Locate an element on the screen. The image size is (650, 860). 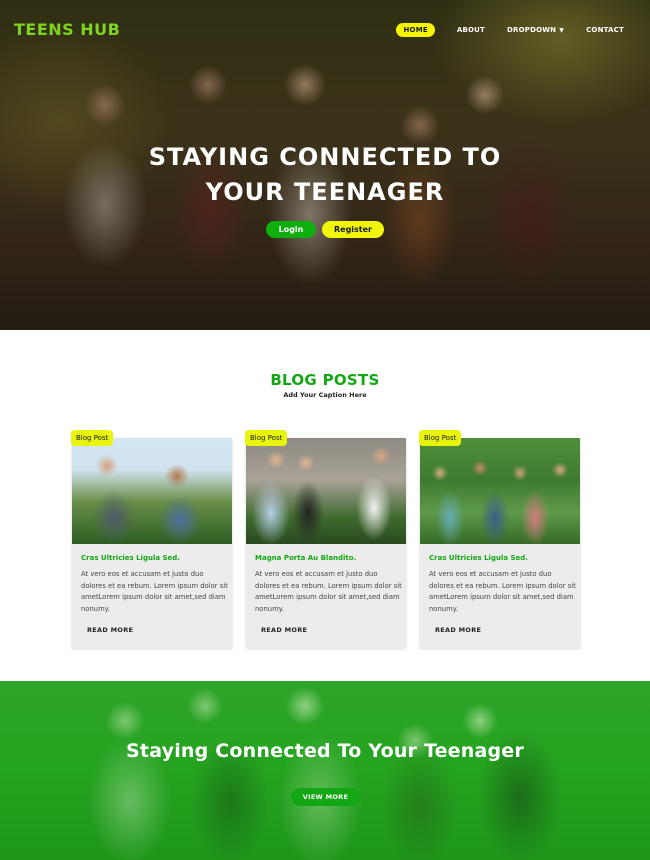
view-more-button: VIEW MORE is located at coordinates (325, 797).